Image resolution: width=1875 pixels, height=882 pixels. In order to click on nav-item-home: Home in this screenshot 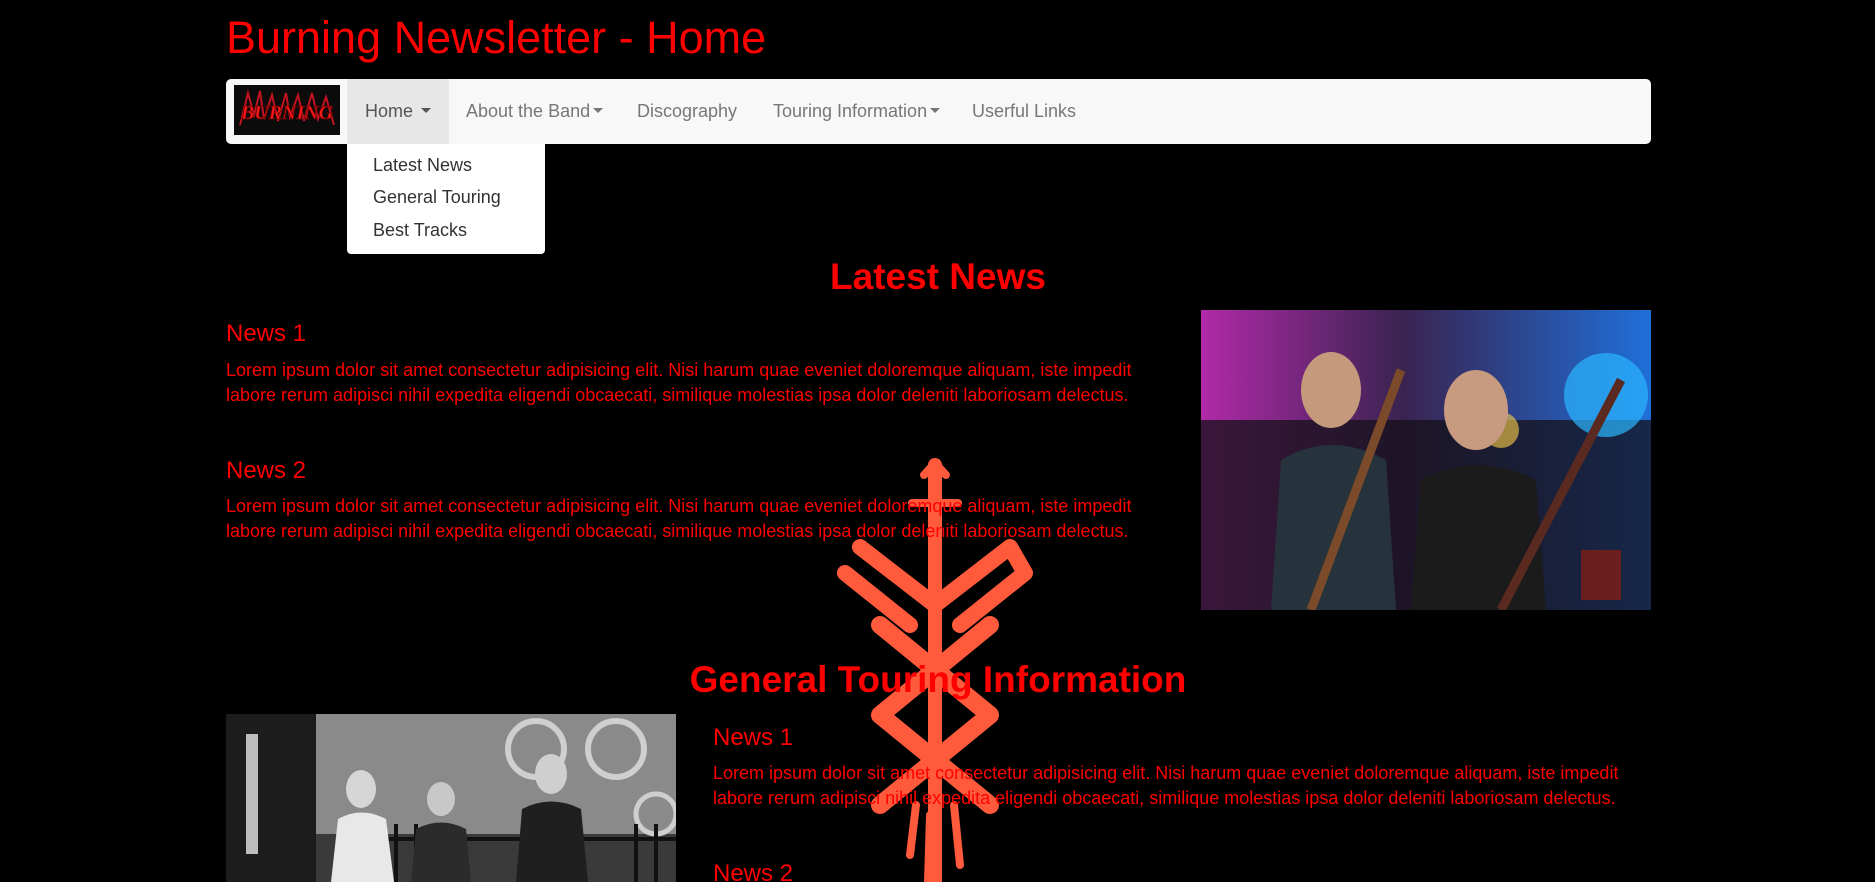, I will do `click(398, 111)`.